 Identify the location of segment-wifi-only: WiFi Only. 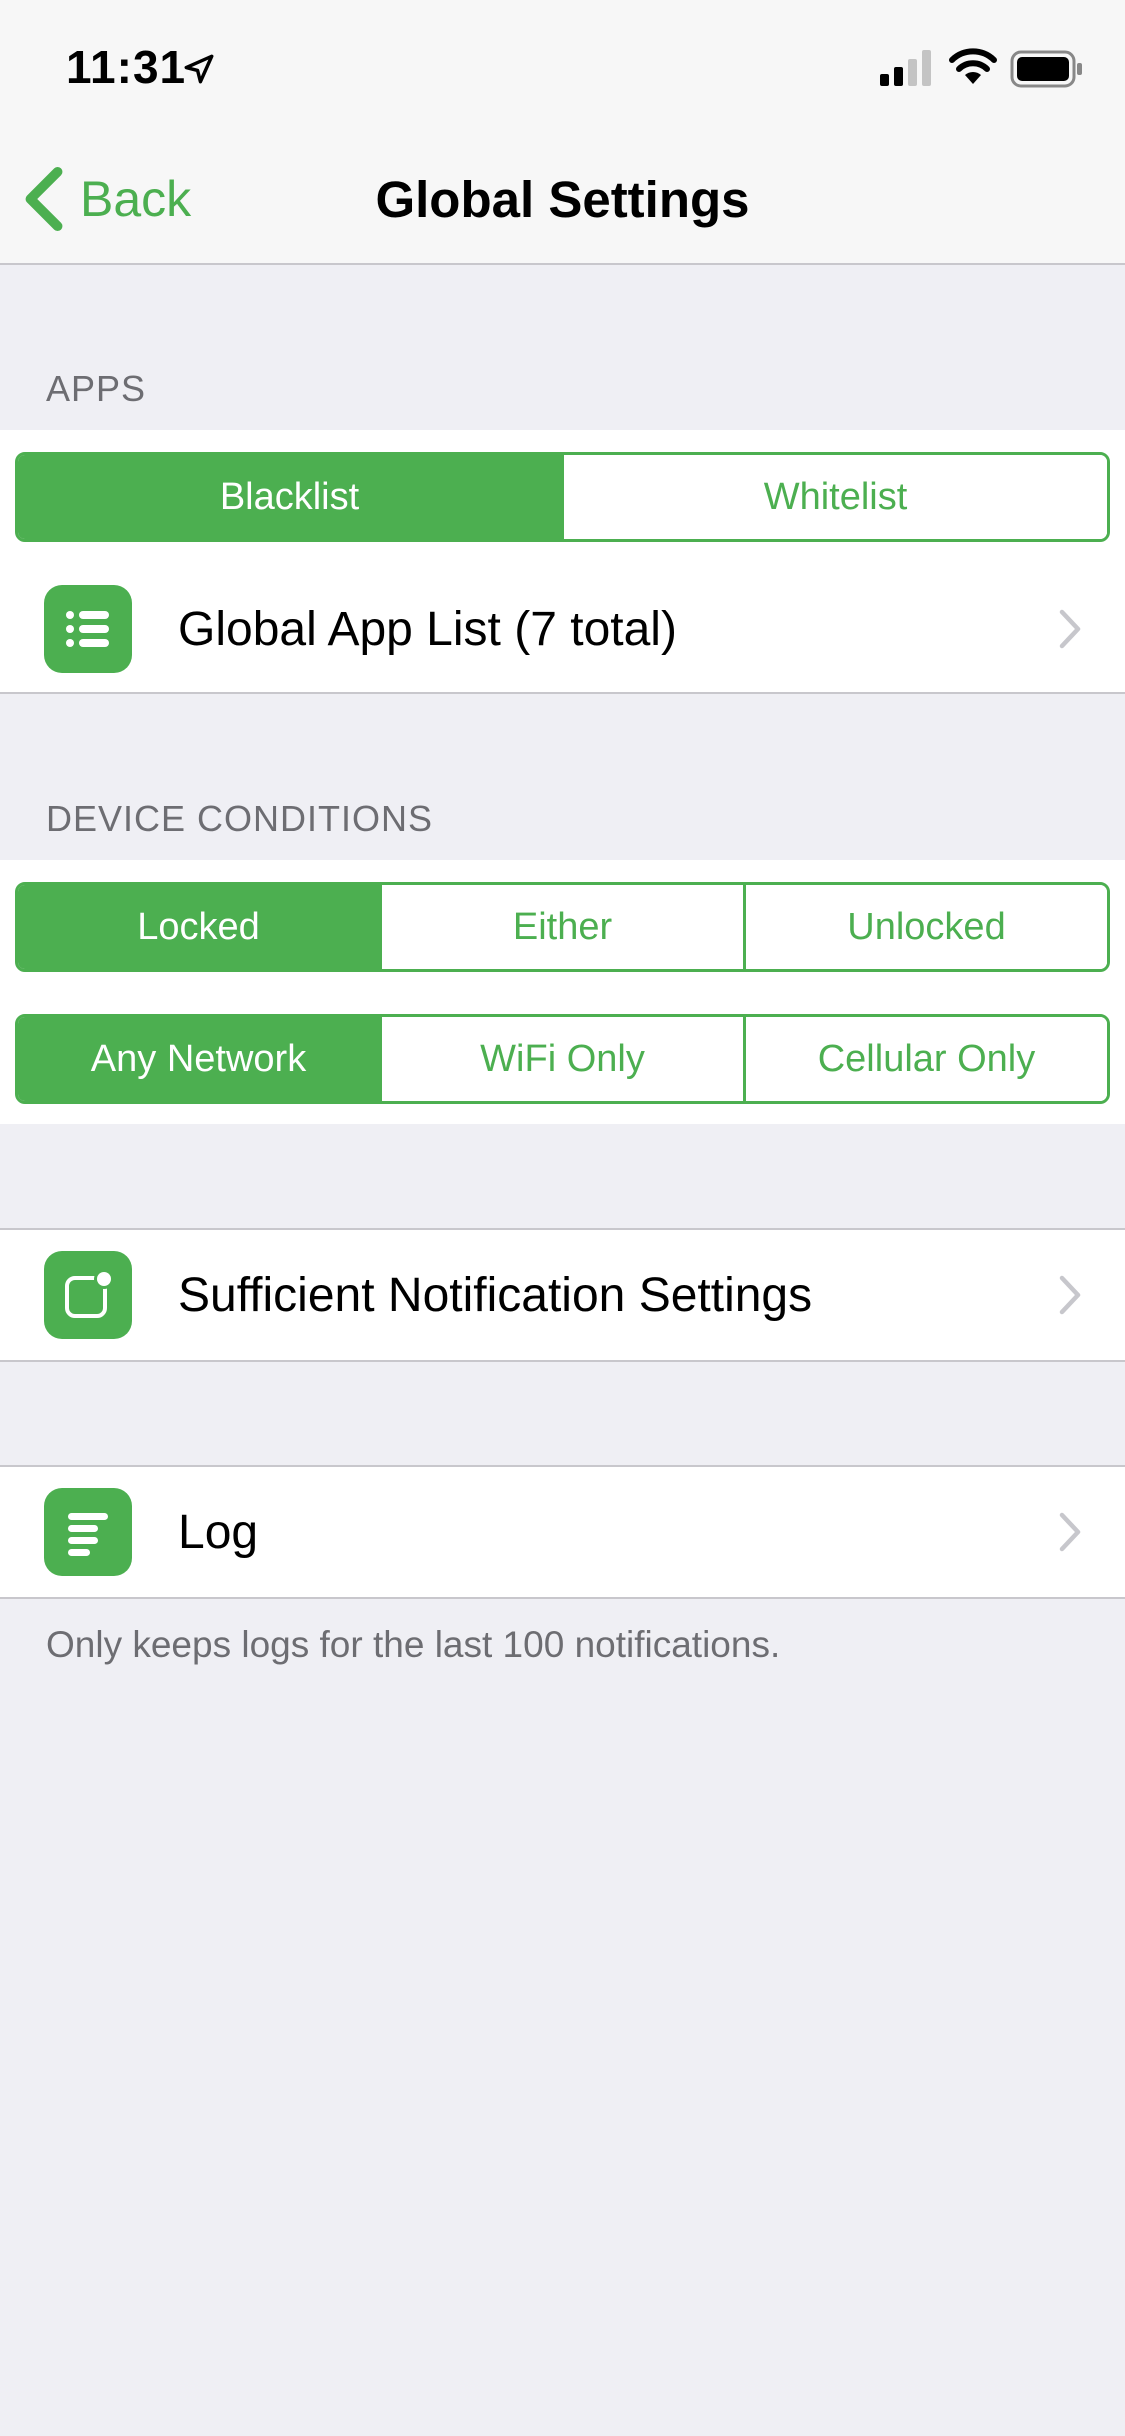
(561, 1059).